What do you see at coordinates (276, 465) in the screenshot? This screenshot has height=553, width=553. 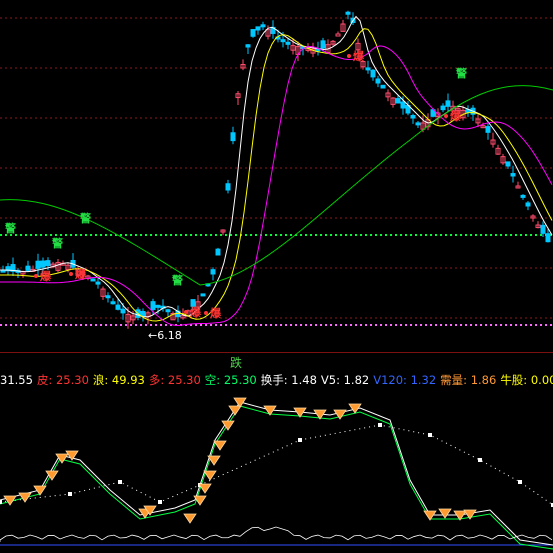 I see `trend-line` at bounding box center [276, 465].